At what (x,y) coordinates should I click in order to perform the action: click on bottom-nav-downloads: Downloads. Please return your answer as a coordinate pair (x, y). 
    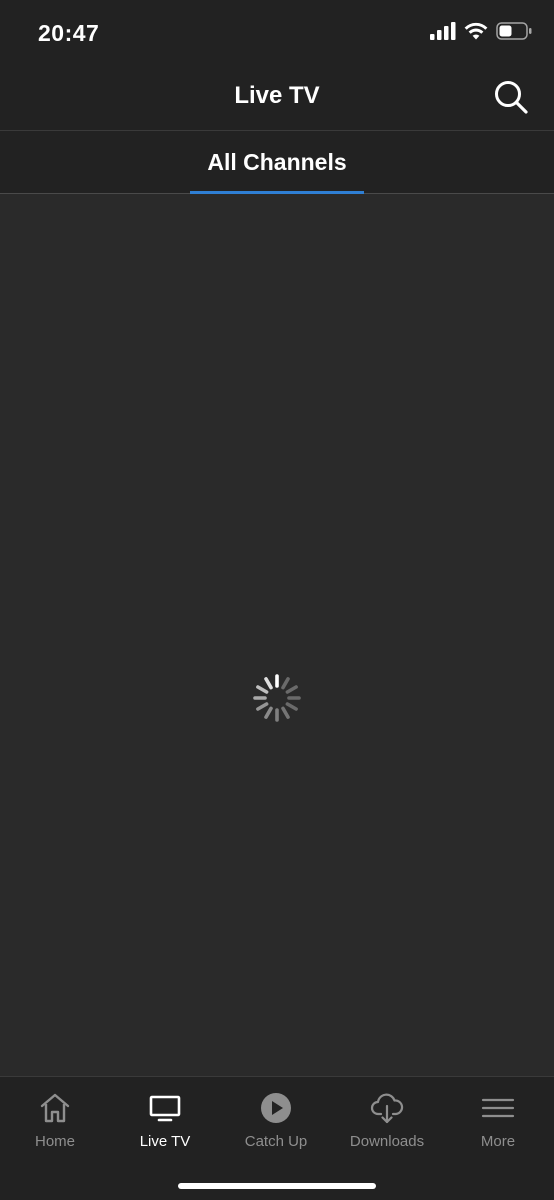
    Looking at the image, I should click on (387, 1122).